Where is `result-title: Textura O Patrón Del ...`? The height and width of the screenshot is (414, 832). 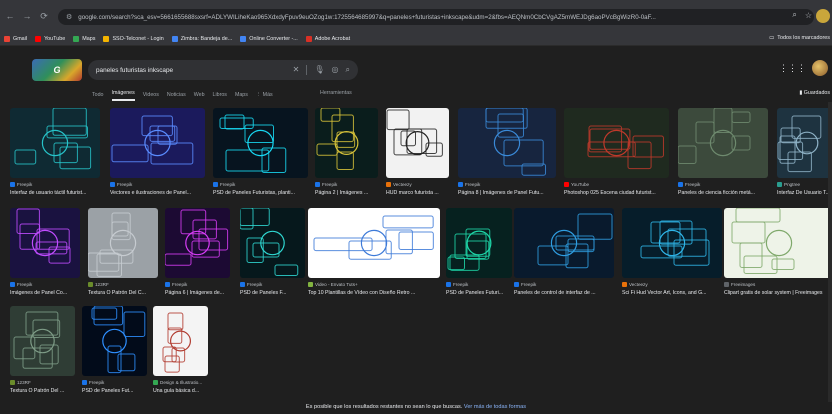
result-title: Textura O Patrón Del ... is located at coordinates (45, 391).